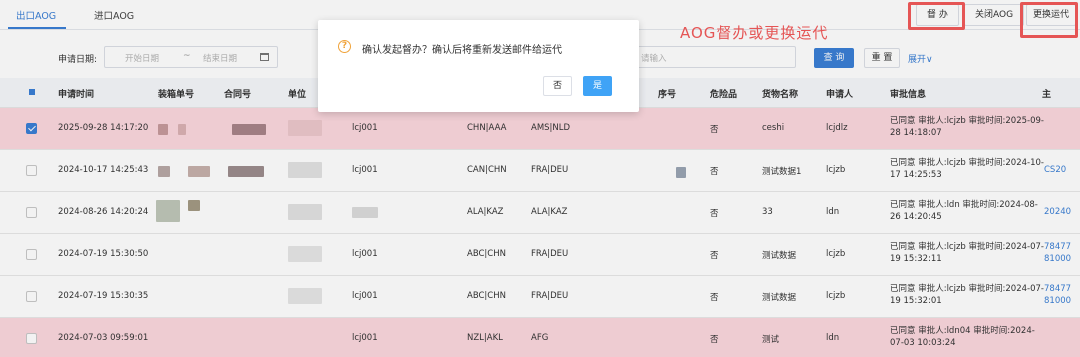 The image size is (1080, 357). I want to click on question-icon: ?, so click(344, 46).